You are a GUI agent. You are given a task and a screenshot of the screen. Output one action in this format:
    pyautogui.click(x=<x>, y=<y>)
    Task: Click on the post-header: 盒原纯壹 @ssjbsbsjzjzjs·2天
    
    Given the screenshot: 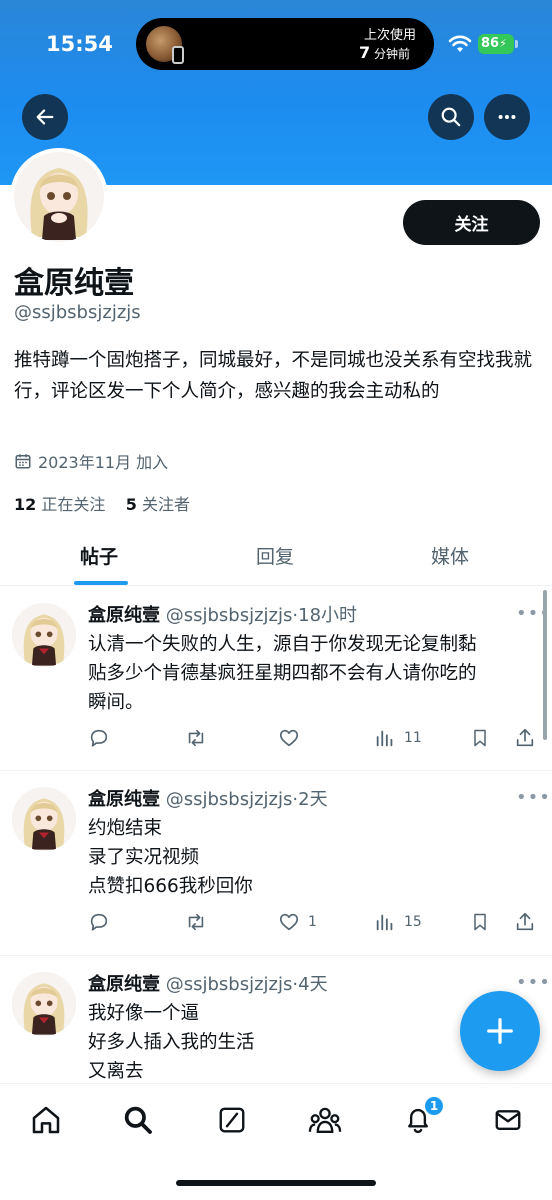 What is the action you would take?
    pyautogui.click(x=208, y=798)
    